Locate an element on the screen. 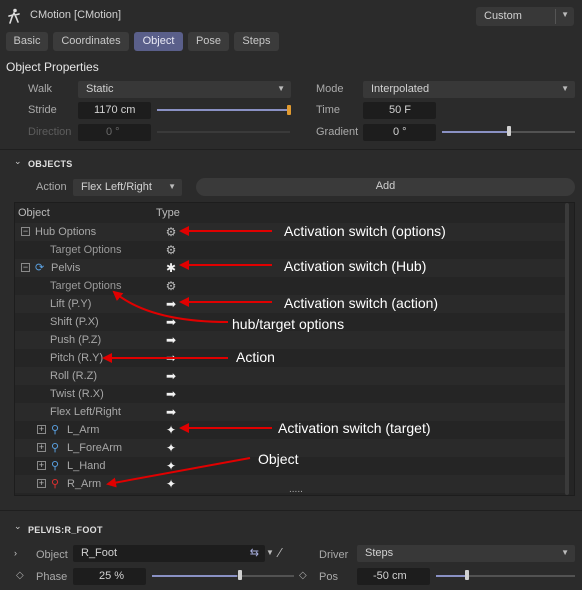 This screenshot has height=590, width=582. annotation-label: Activation switch (target) is located at coordinates (354, 428).